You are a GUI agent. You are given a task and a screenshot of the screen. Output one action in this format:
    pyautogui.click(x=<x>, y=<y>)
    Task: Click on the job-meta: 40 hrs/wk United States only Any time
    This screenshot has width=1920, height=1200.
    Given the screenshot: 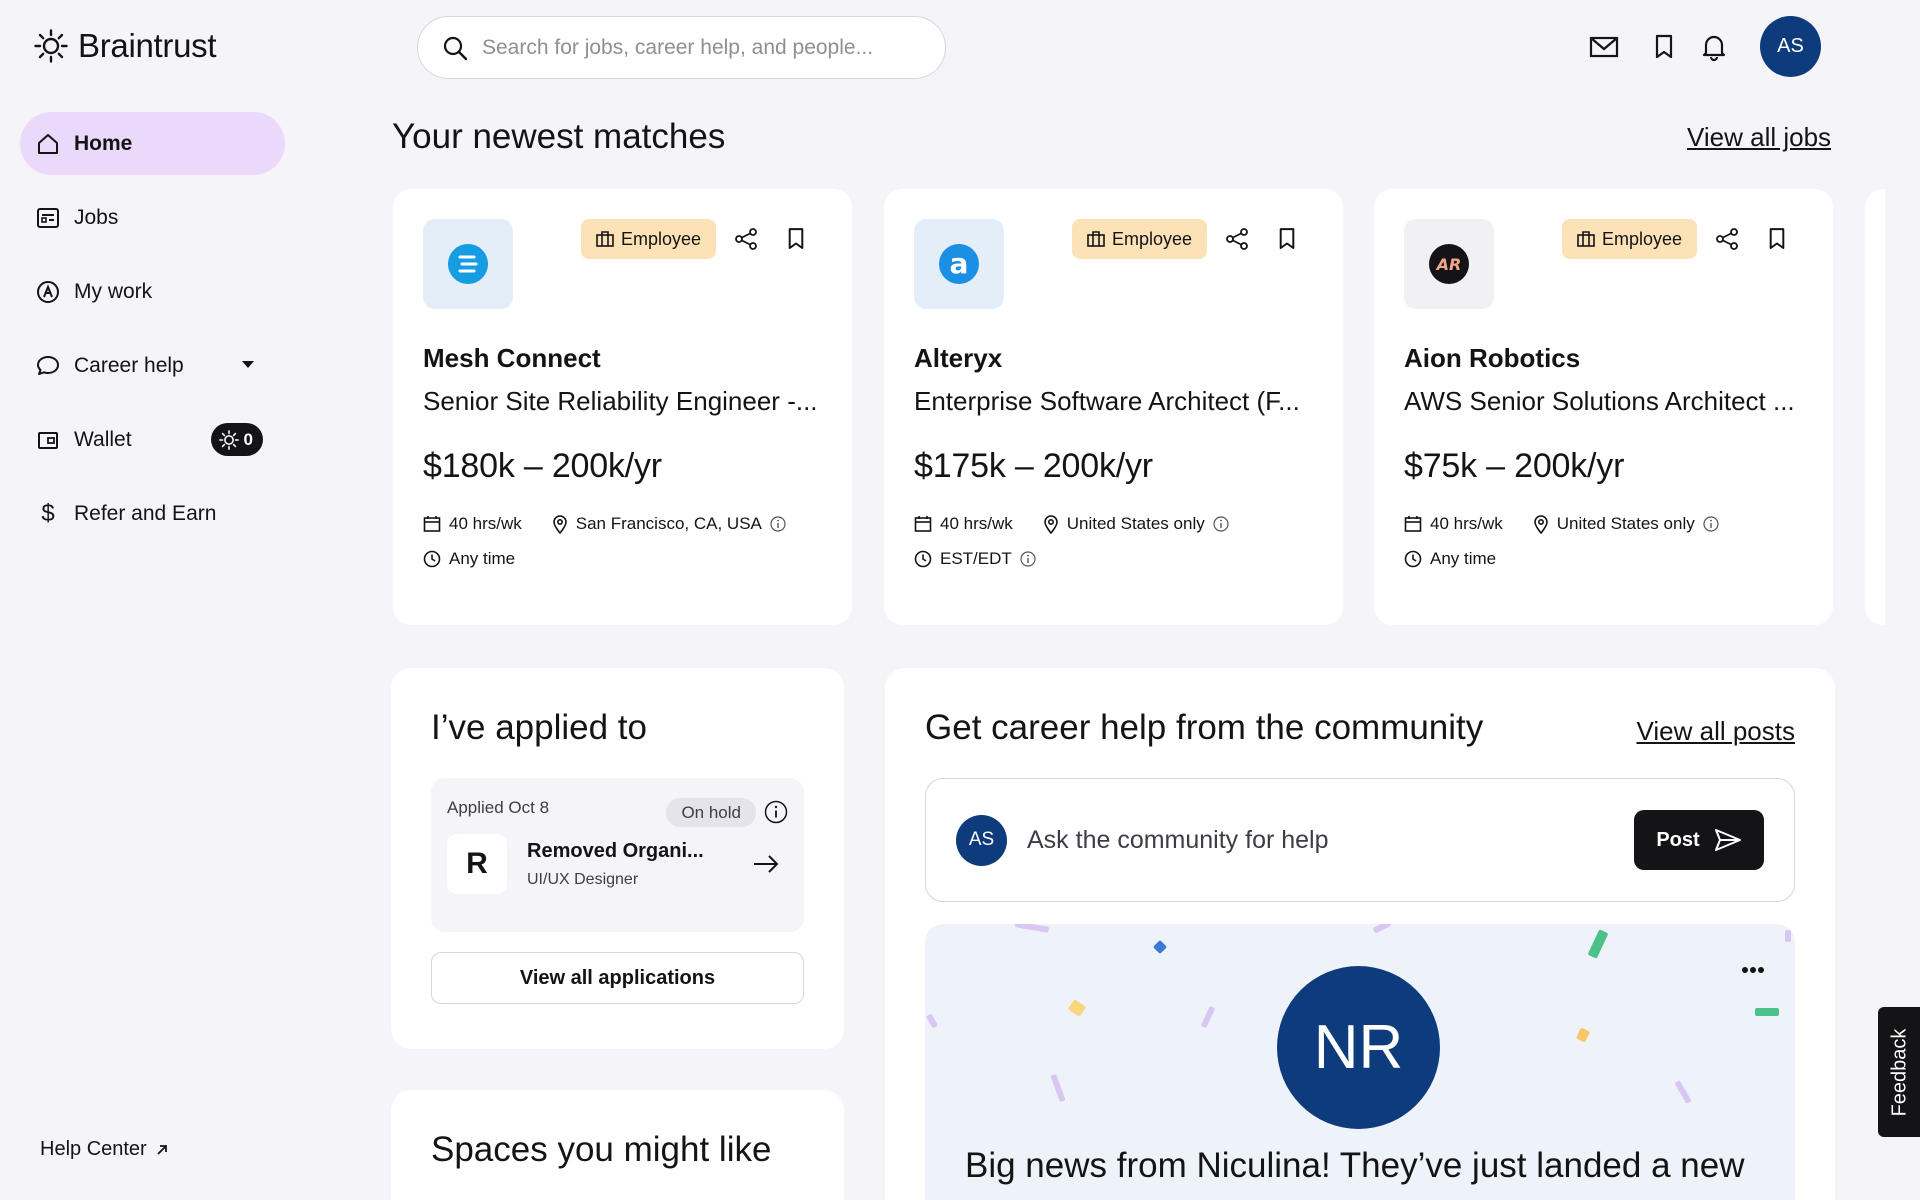 What is the action you would take?
    pyautogui.click(x=1603, y=541)
    